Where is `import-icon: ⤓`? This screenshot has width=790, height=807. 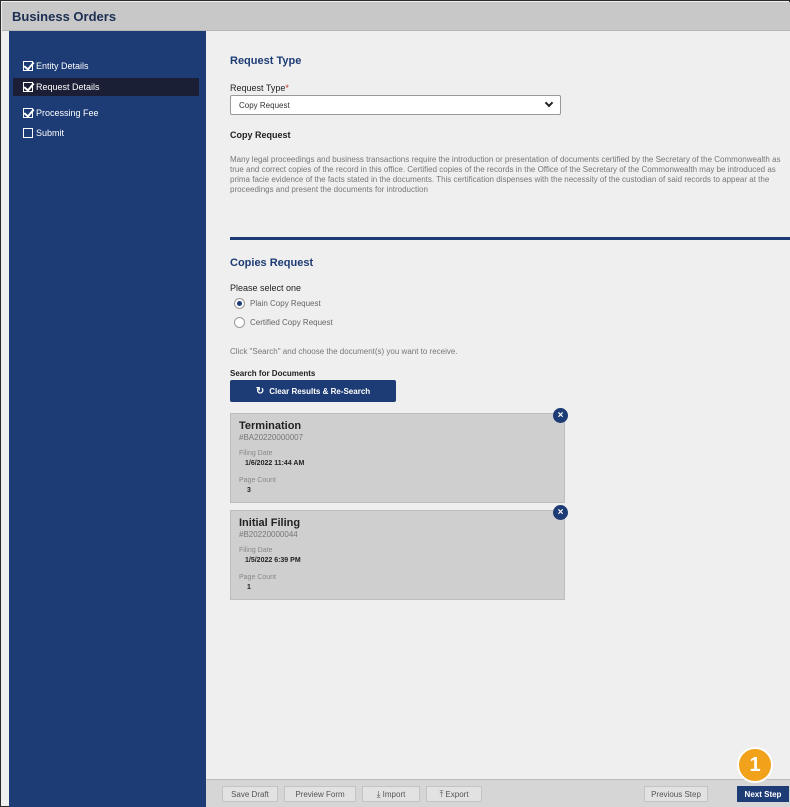 import-icon: ⤓ is located at coordinates (378, 793).